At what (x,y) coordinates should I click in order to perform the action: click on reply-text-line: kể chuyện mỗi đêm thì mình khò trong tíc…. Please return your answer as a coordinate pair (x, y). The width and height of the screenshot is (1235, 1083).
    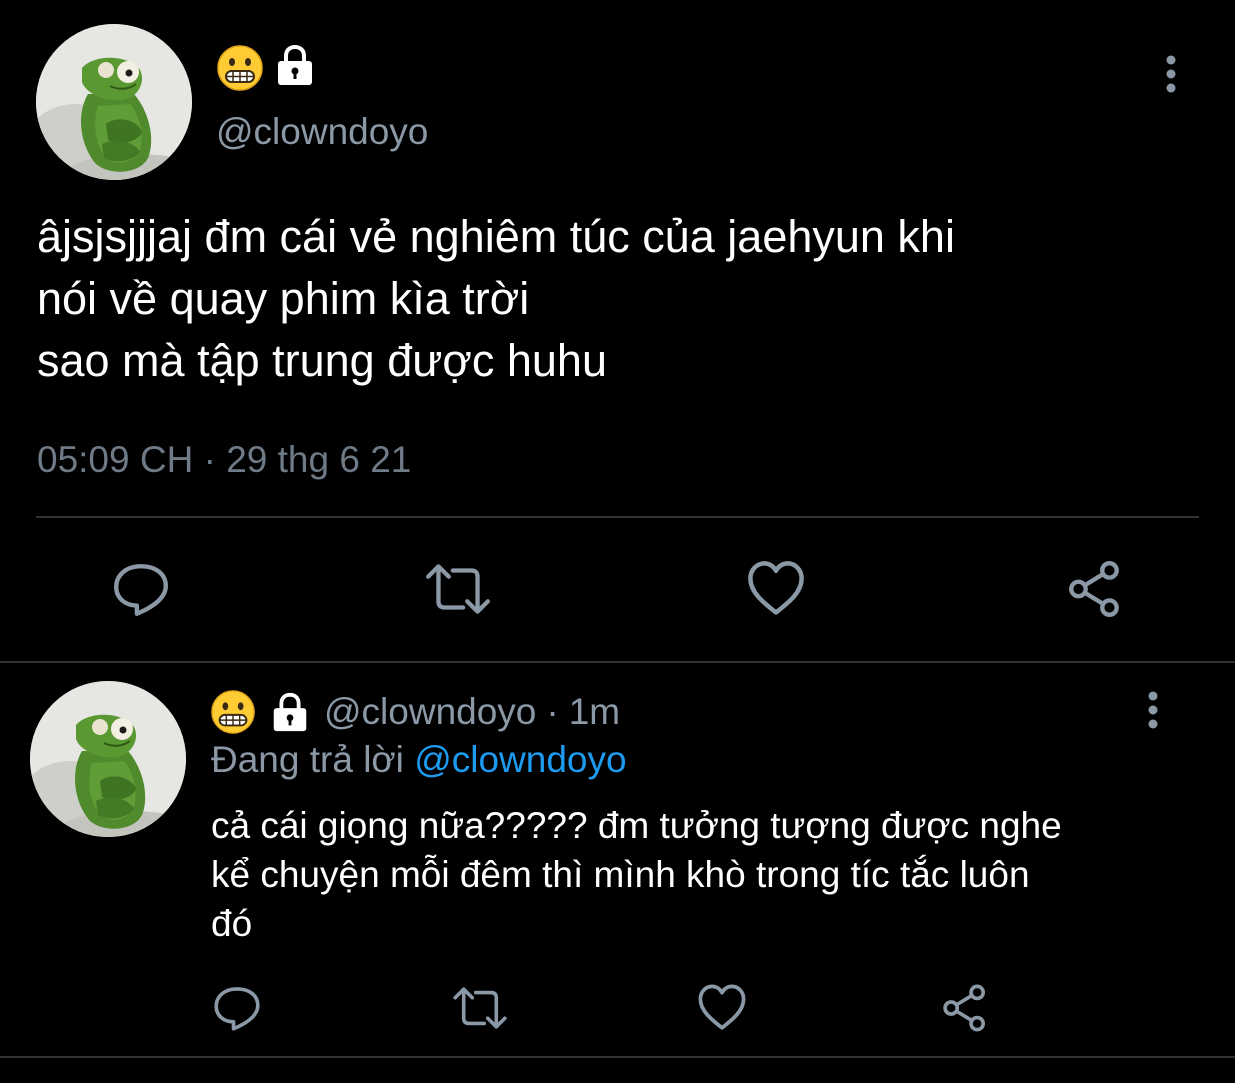
    Looking at the image, I should click on (620, 874).